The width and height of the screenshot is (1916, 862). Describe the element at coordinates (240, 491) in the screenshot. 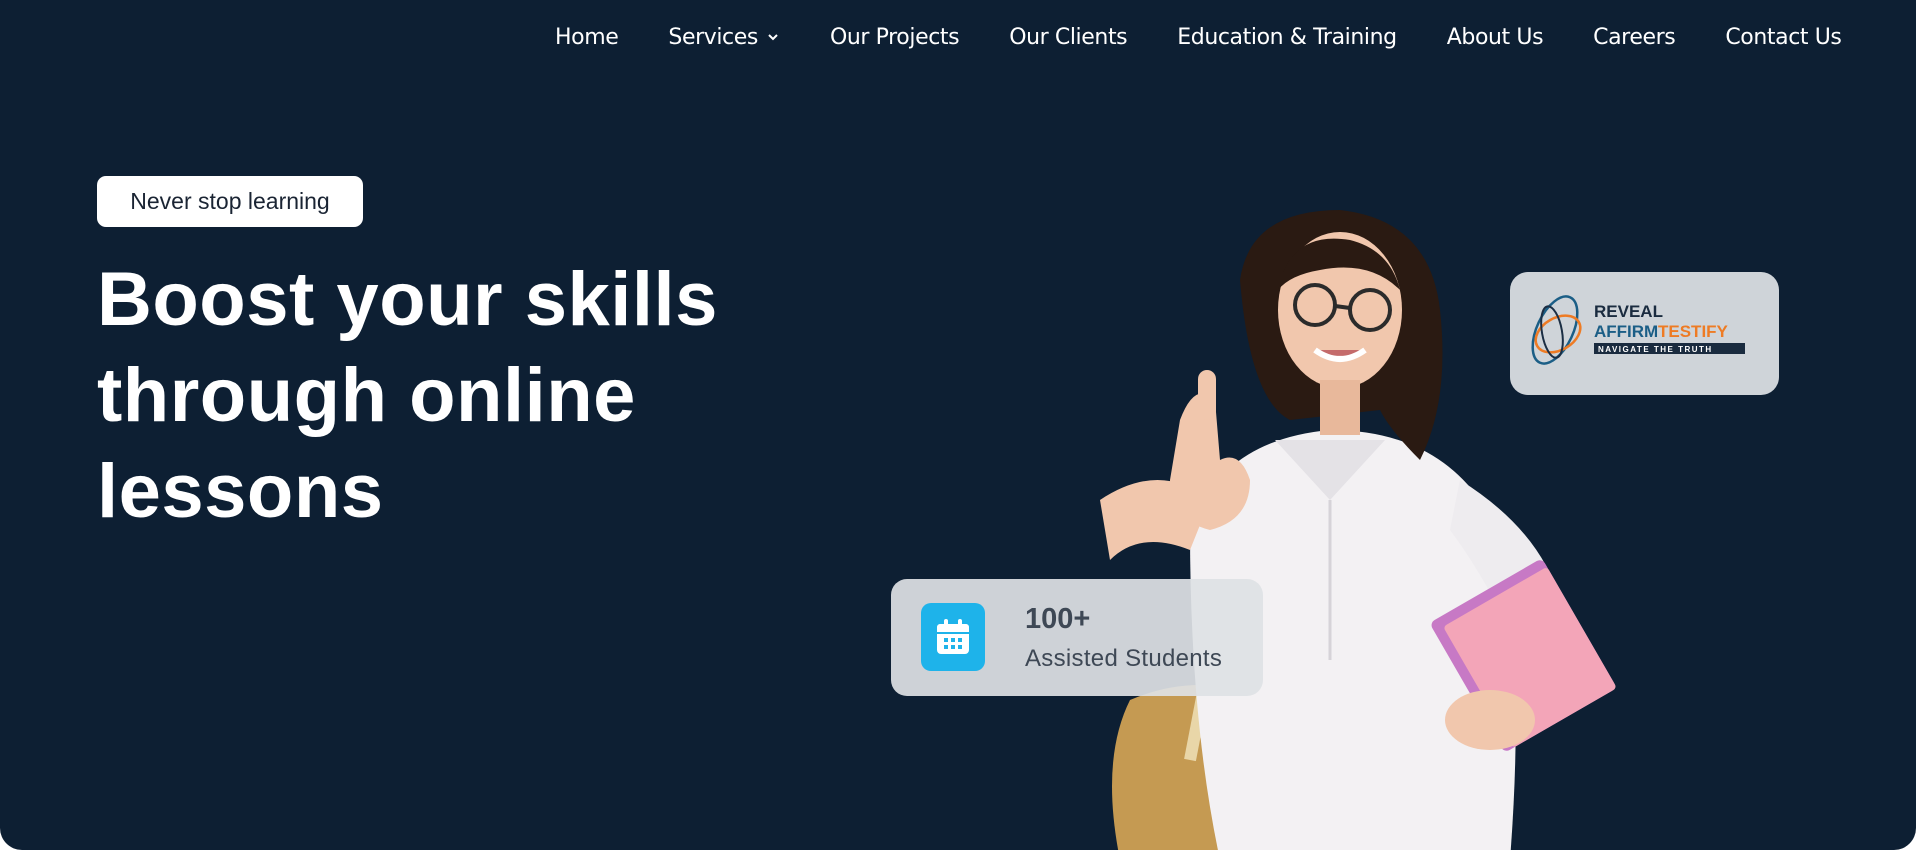

I see `headline-line-3: lessons` at that location.